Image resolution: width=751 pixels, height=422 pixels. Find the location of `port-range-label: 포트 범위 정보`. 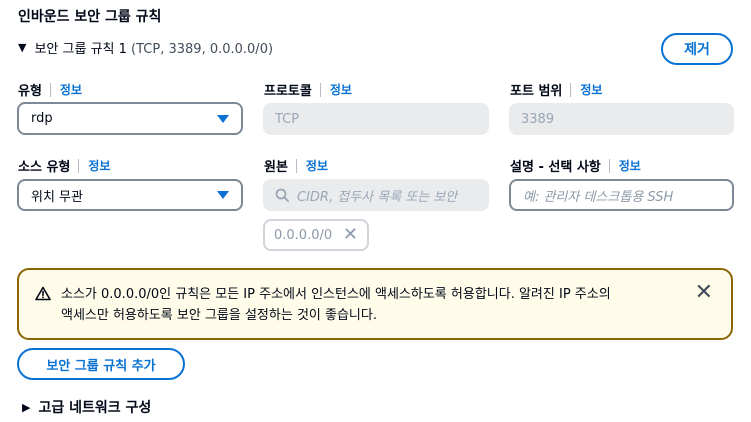

port-range-label: 포트 범위 정보 is located at coordinates (556, 89).